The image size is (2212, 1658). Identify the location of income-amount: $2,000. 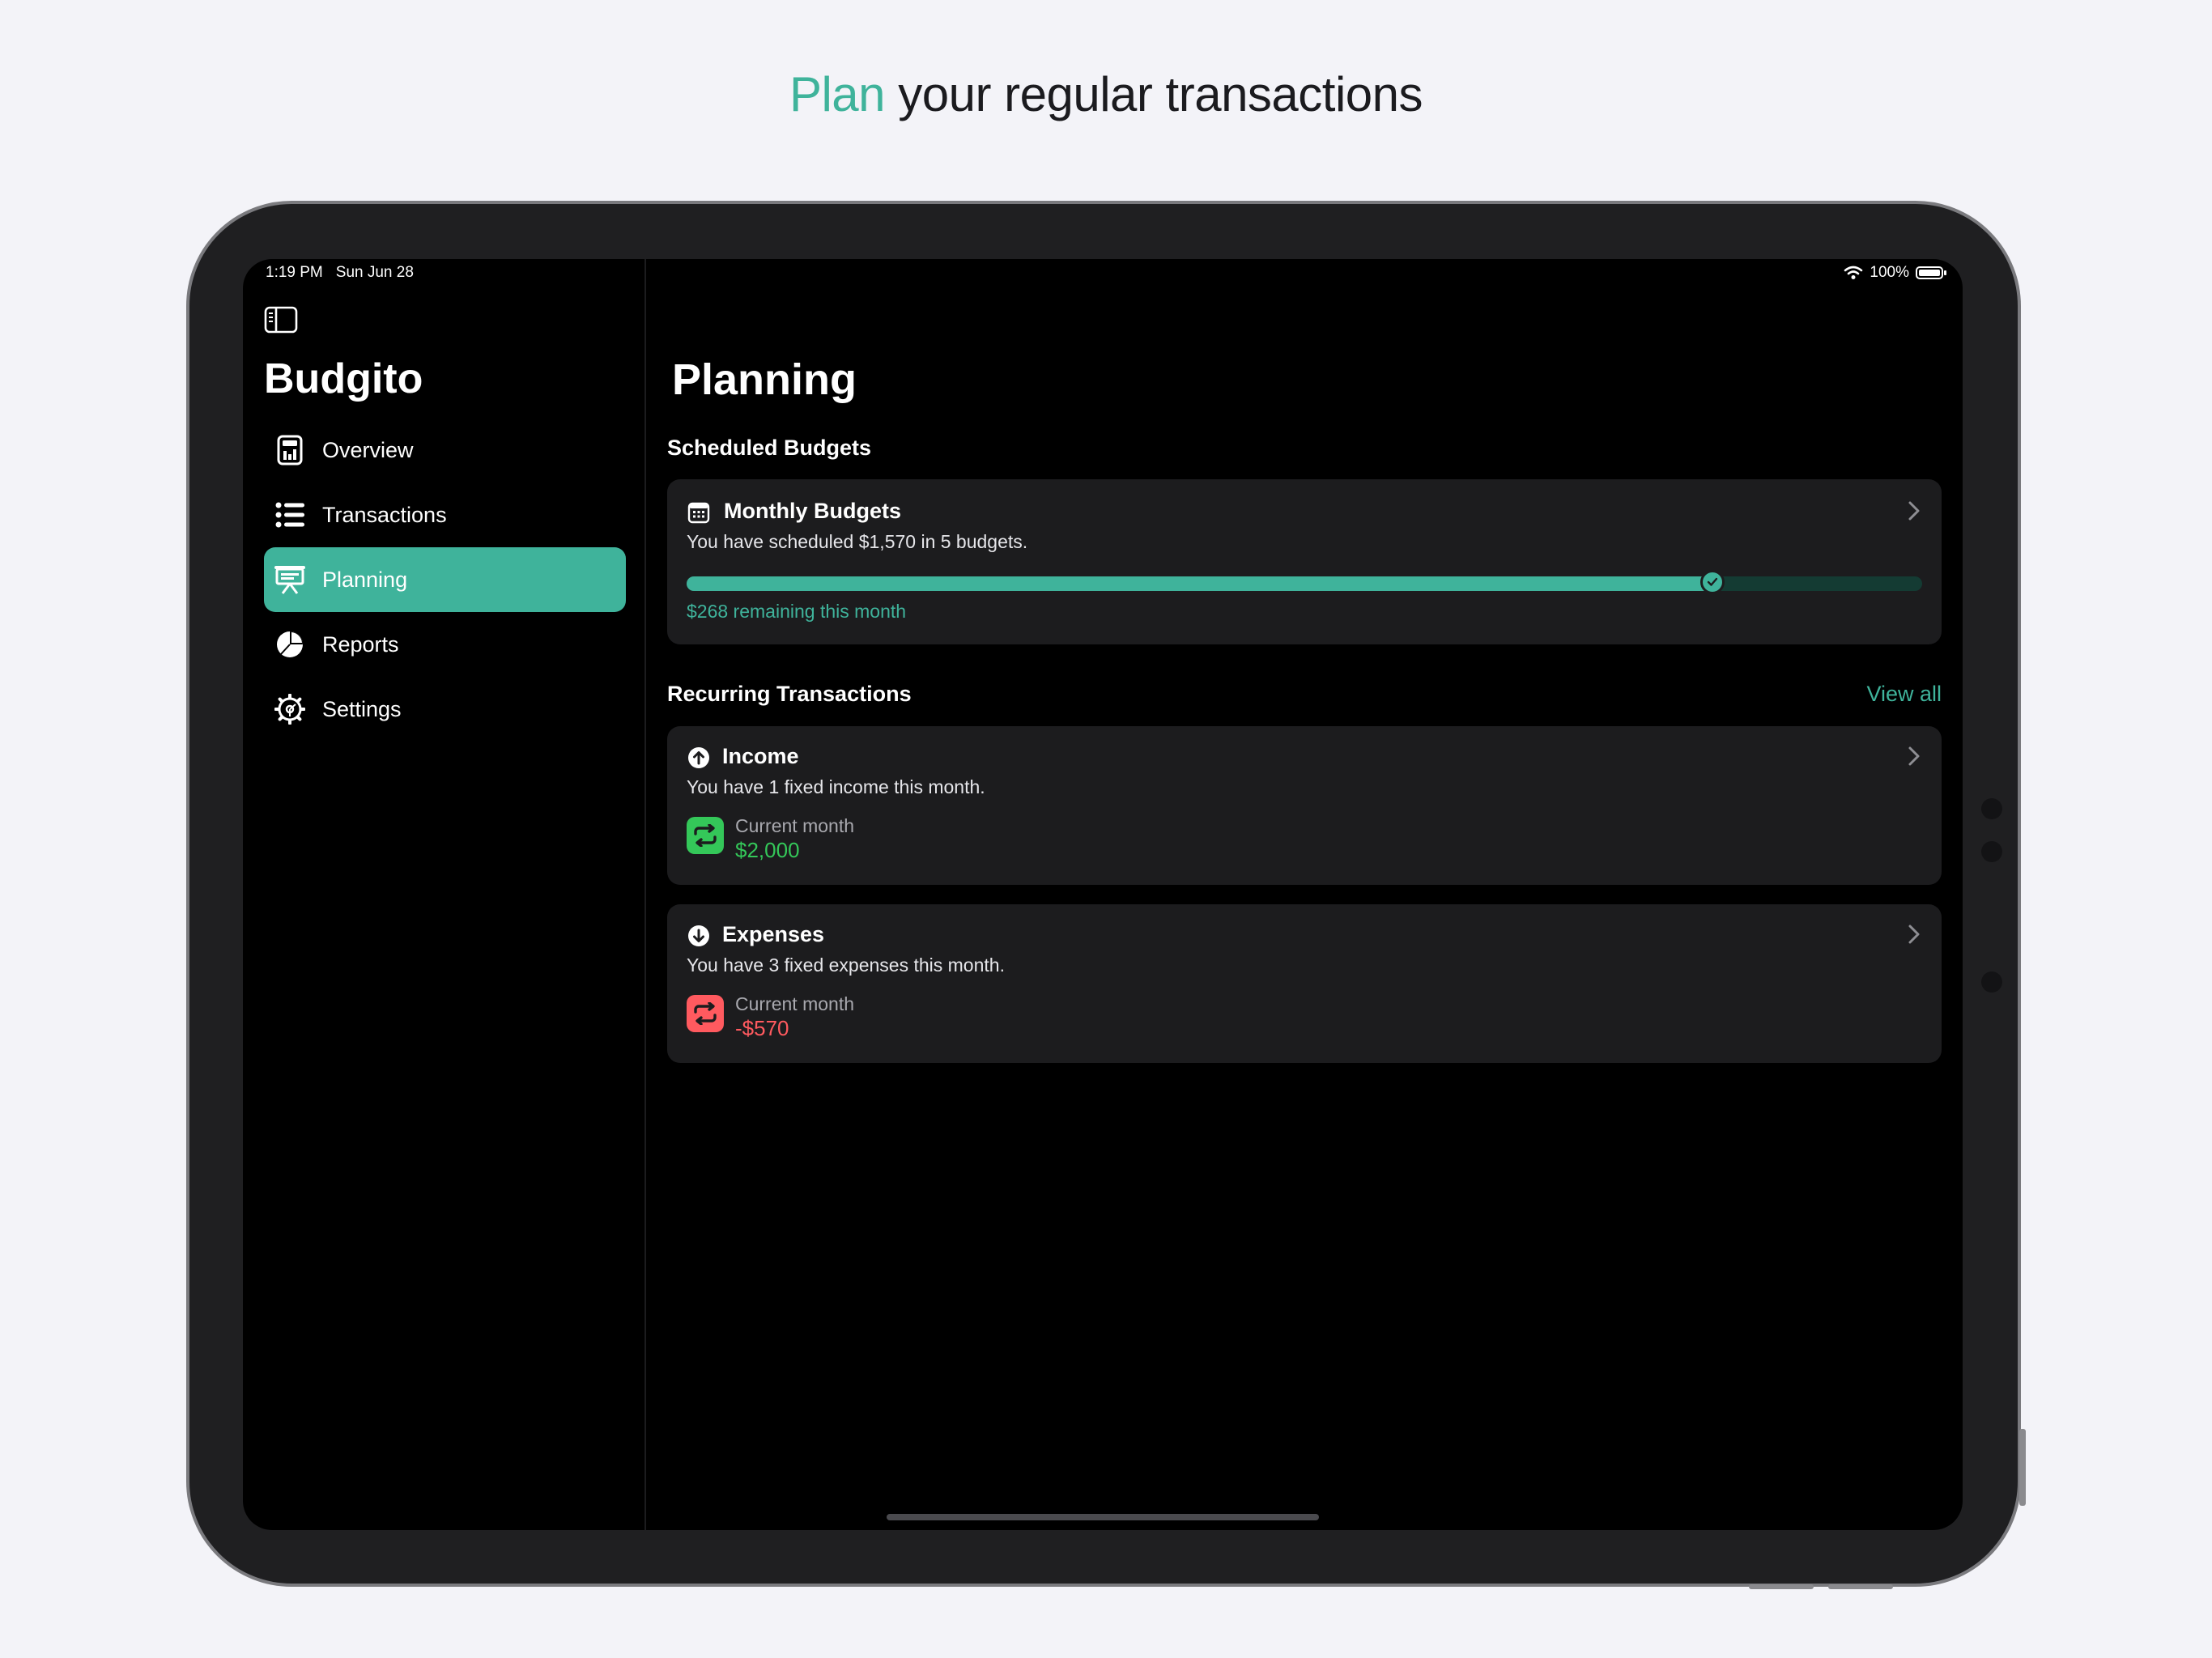
(768, 850).